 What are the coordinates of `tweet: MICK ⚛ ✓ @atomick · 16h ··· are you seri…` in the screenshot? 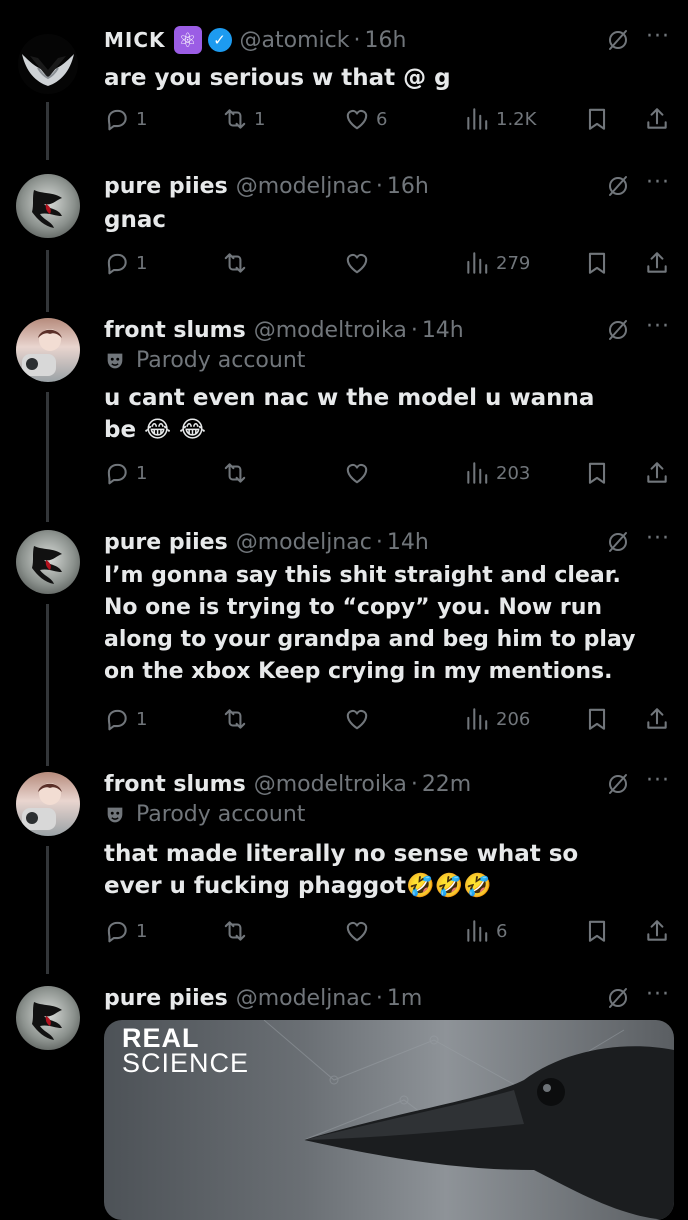 It's located at (344, 80).